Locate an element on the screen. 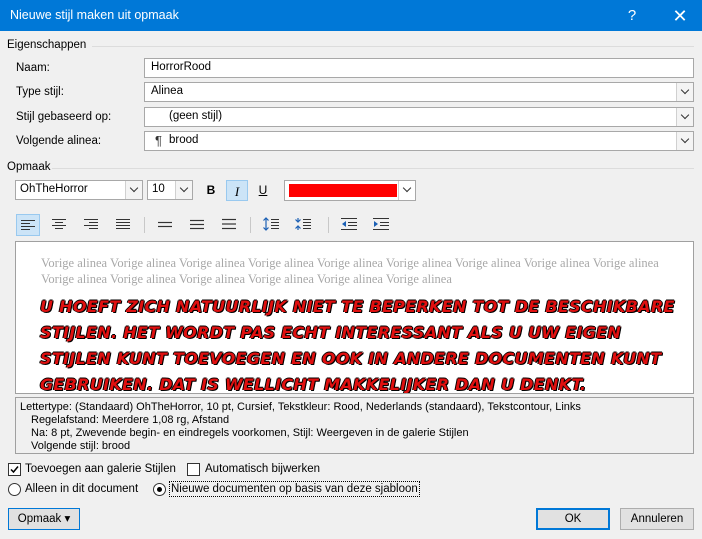 The width and height of the screenshot is (702, 539). align-right-icon is located at coordinates (91, 224).